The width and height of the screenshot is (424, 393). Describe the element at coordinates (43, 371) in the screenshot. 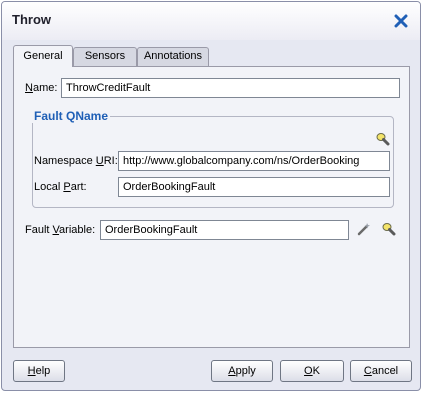

I see `help-label: elp` at that location.